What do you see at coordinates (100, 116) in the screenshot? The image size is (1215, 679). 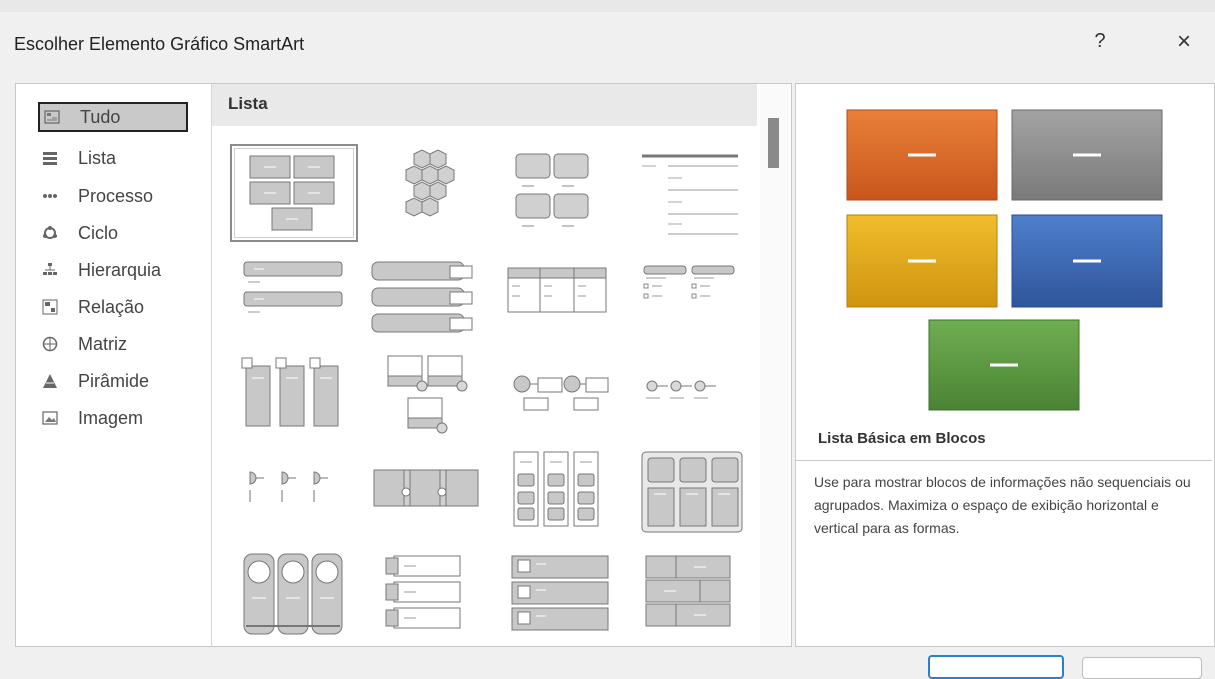 I see `sidebar-item-label: Tudo` at bounding box center [100, 116].